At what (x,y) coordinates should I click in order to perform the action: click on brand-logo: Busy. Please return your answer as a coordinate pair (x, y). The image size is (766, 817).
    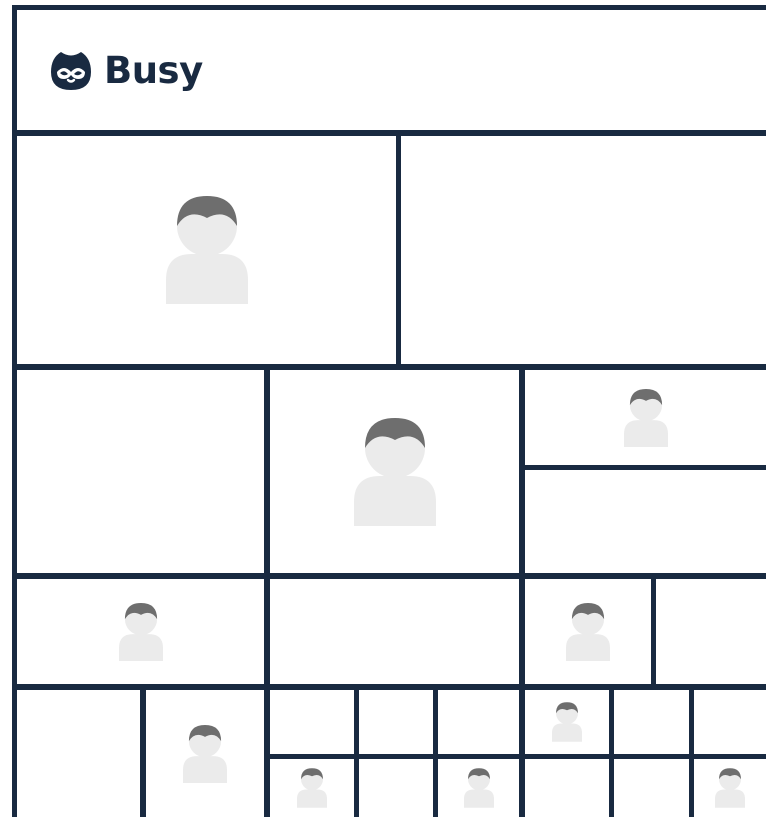
    Looking at the image, I should click on (125, 70).